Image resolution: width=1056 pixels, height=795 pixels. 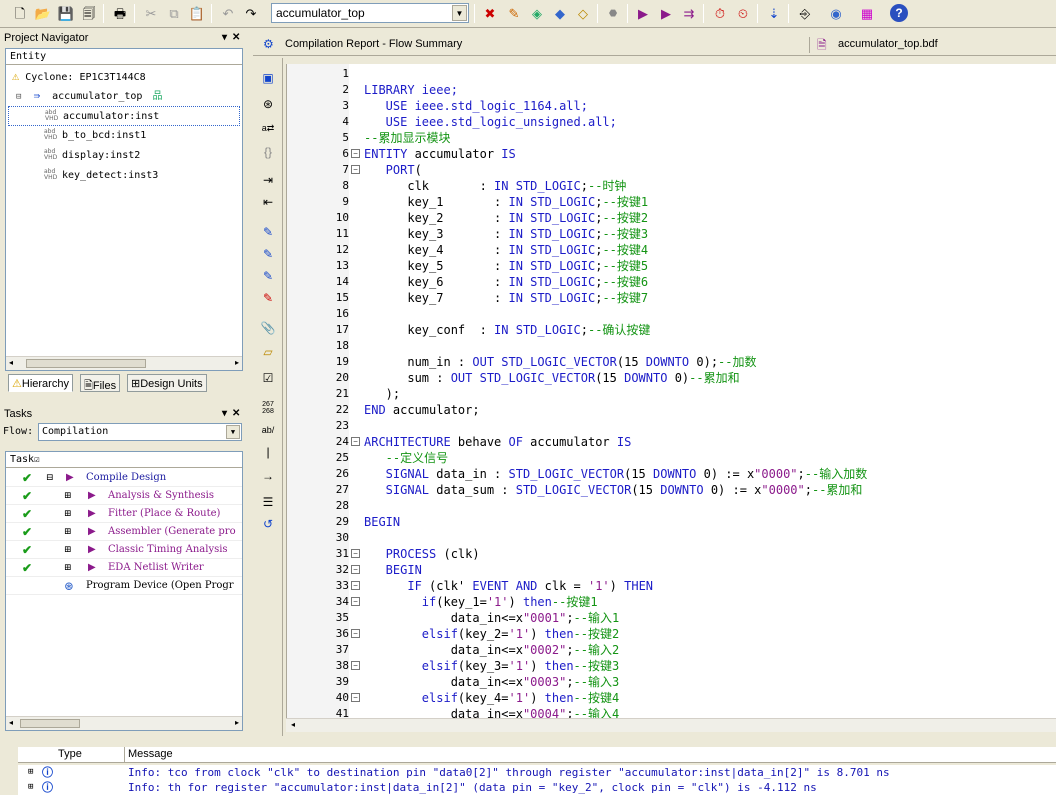 I want to click on code-line: key_conf : IN STD_LOGIC;--确认按键, so click(x=507, y=330).